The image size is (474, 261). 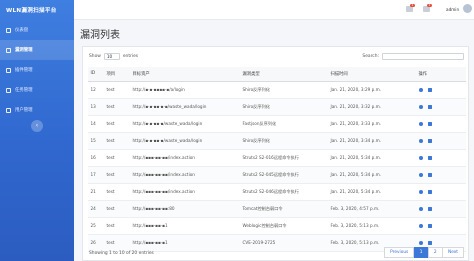 What do you see at coordinates (467, 8) in the screenshot?
I see `avatar` at bounding box center [467, 8].